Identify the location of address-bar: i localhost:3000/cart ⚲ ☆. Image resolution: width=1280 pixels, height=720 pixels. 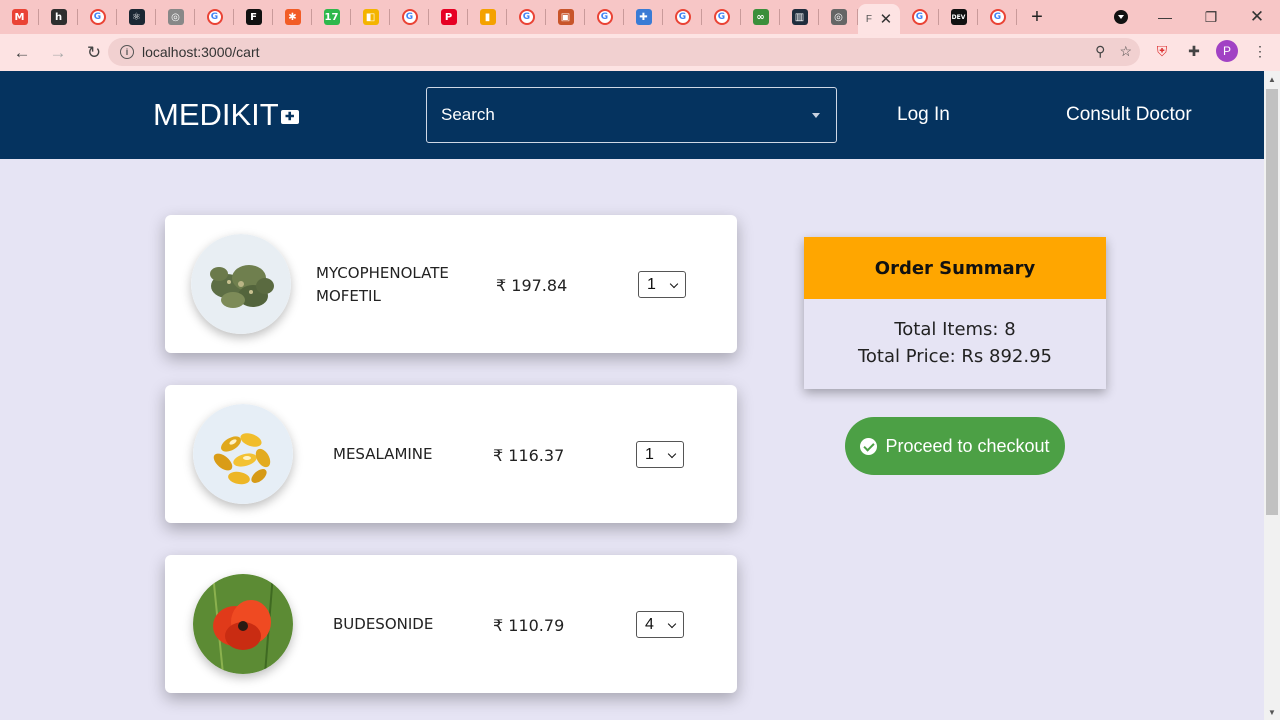
(624, 52).